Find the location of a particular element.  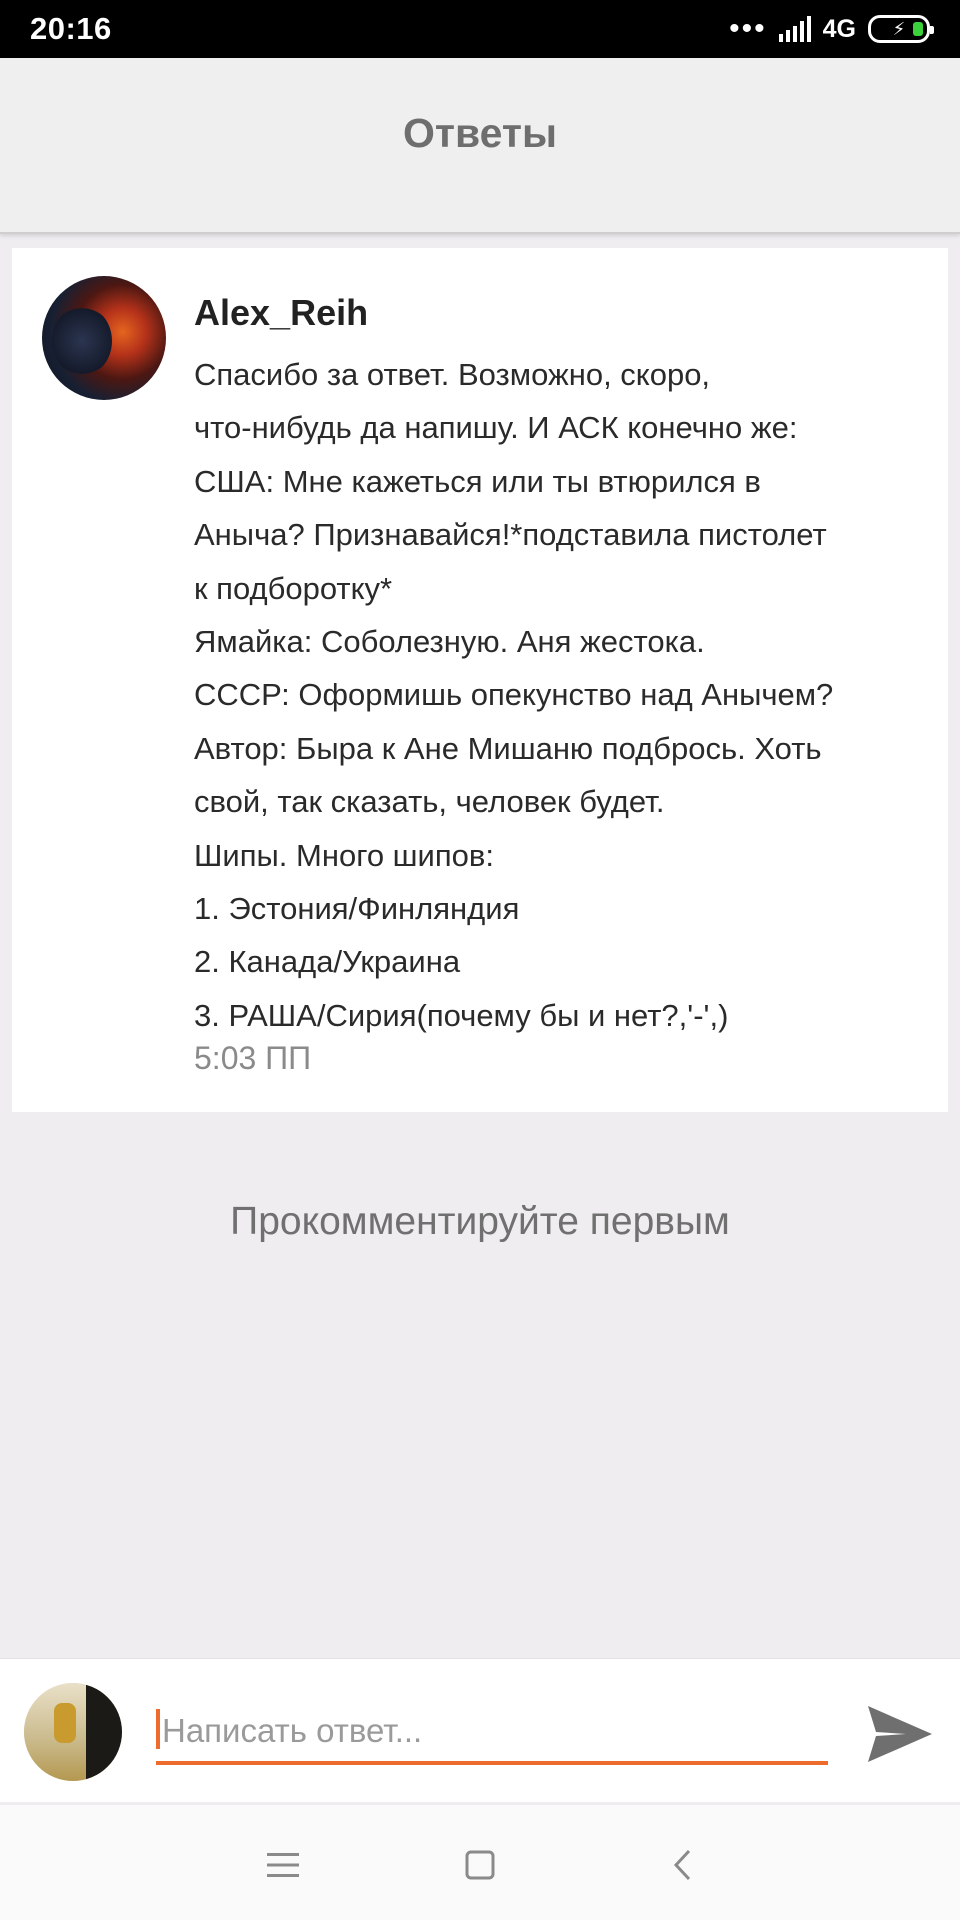

battery-icon: ⚡ is located at coordinates (901, 29).